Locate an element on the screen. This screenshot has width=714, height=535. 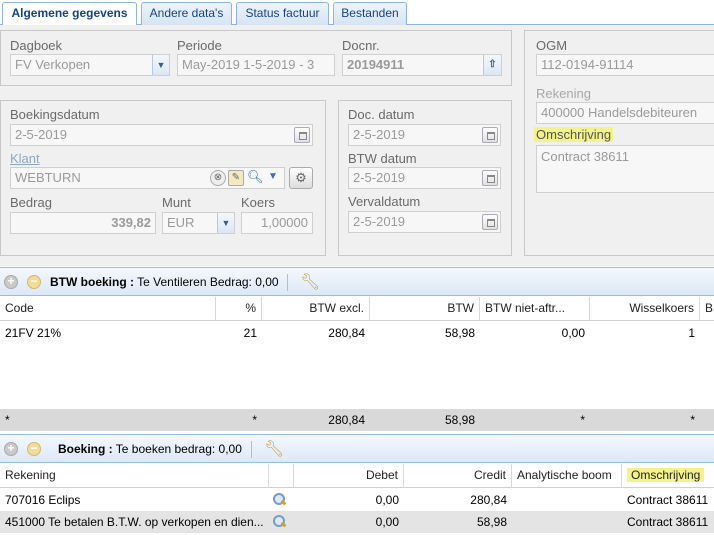
cell-code: 21FV 21% is located at coordinates (33, 333).